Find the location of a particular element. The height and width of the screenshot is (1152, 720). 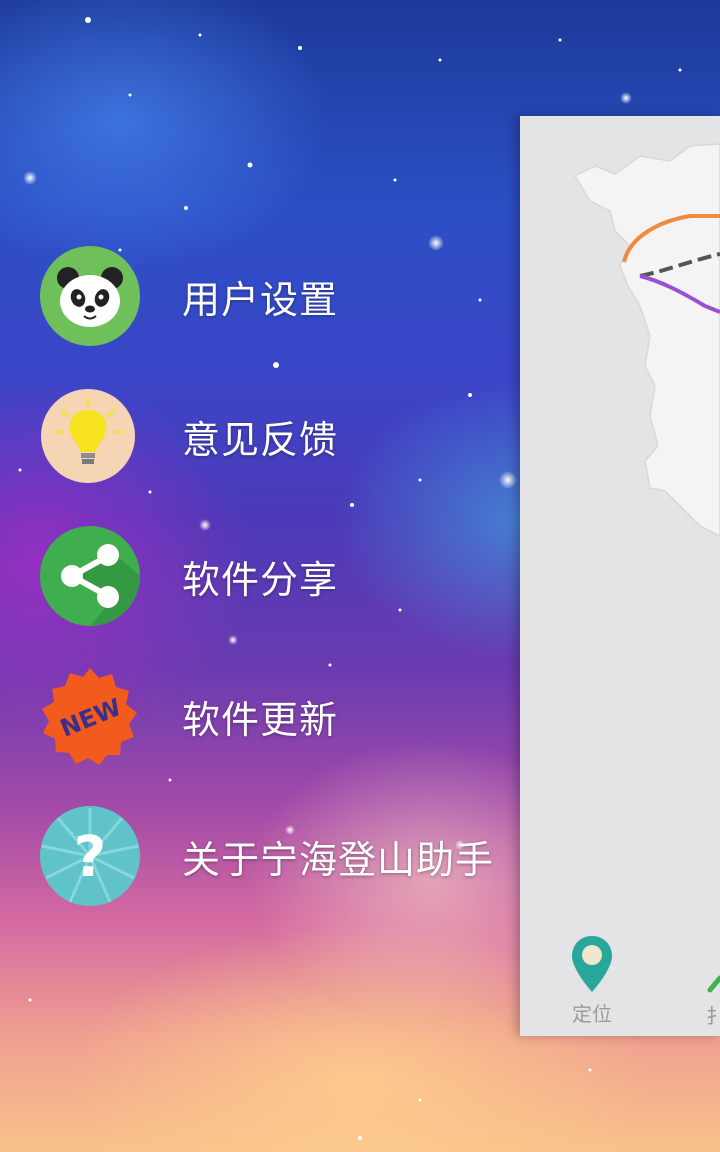

menu-label-about: 关于宁海登山助手 is located at coordinates (338, 859).